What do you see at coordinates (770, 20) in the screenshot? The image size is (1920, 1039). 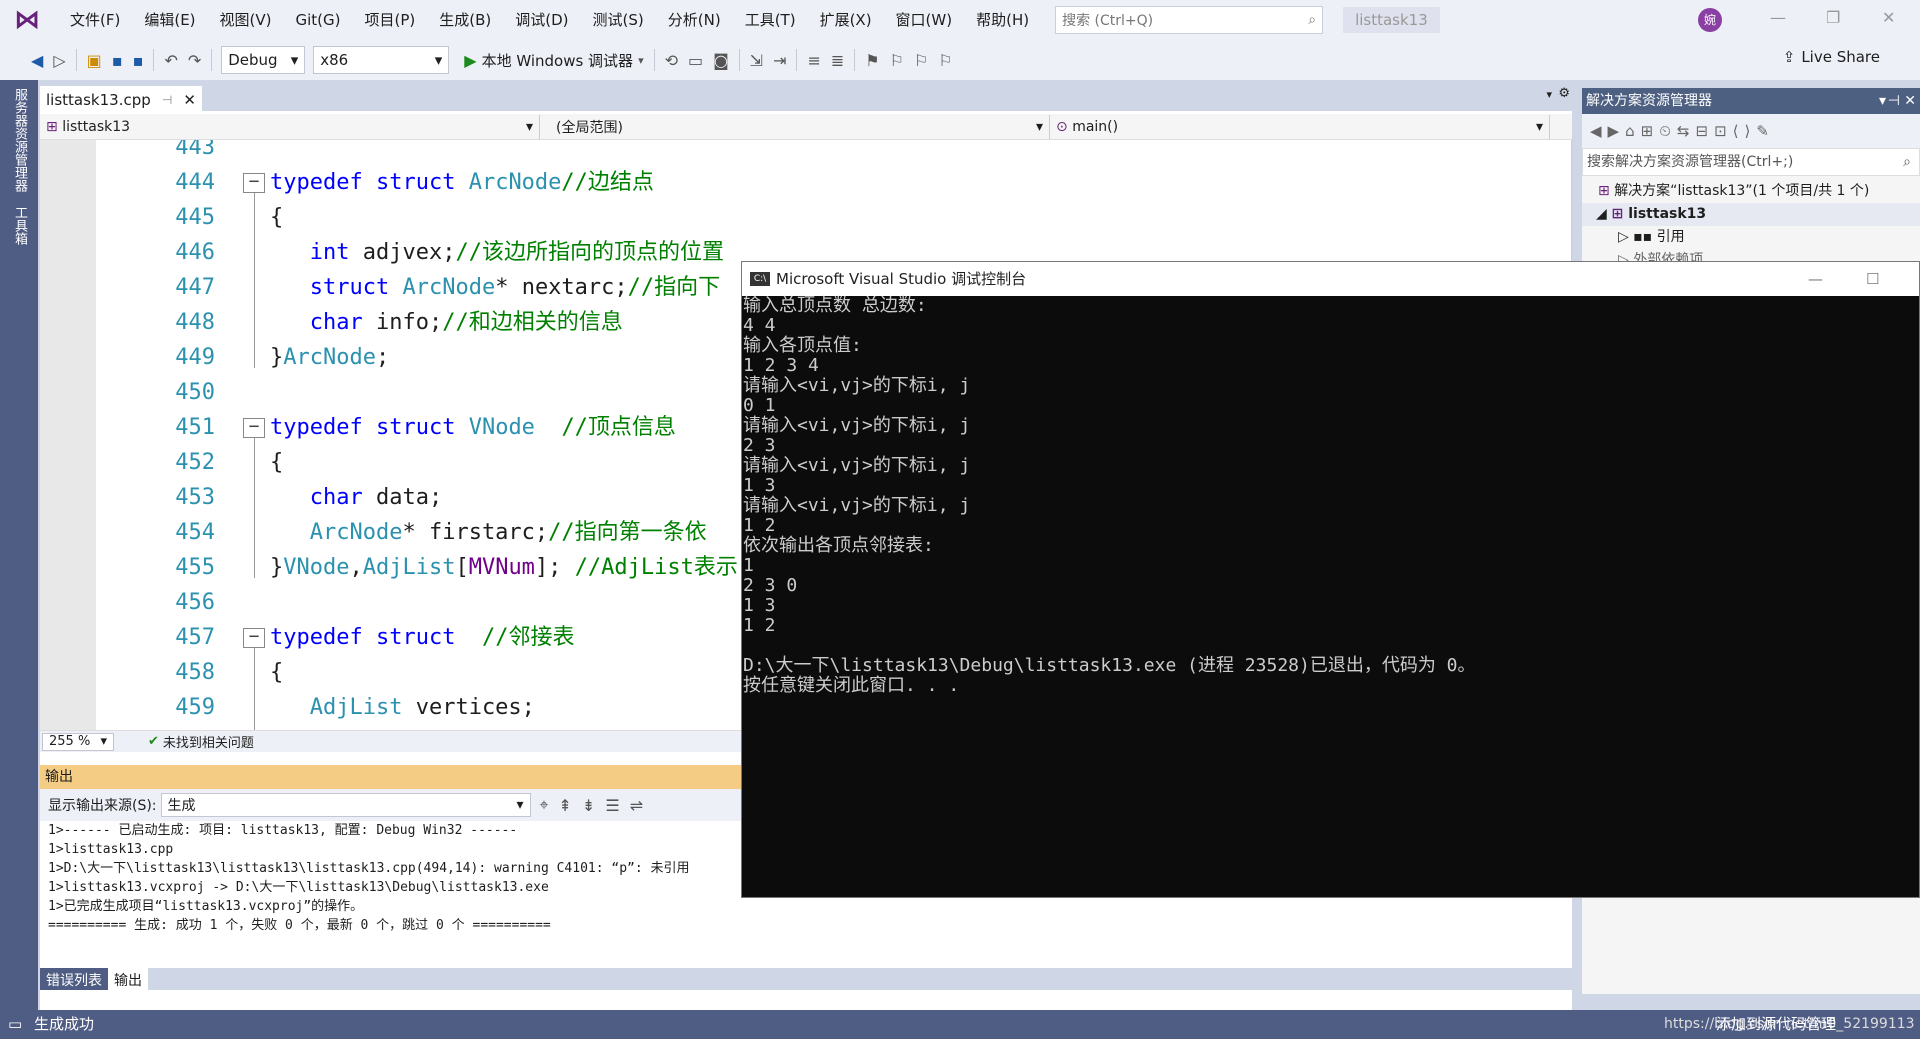 I see `menu-item: 工具(T)` at bounding box center [770, 20].